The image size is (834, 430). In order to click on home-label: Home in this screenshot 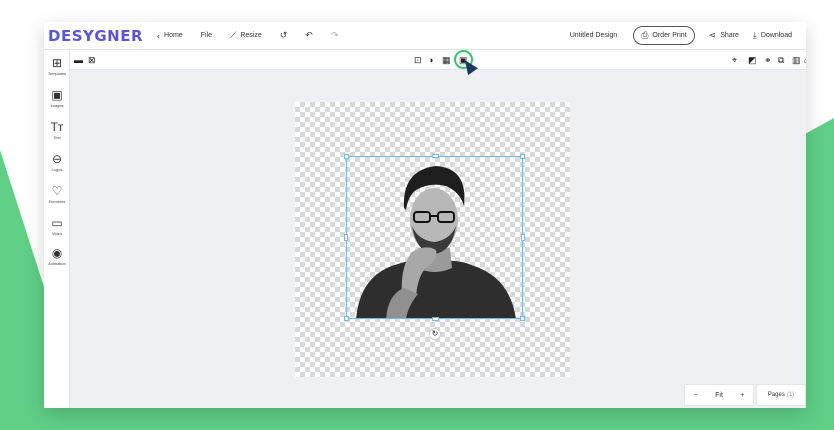, I will do `click(173, 35)`.